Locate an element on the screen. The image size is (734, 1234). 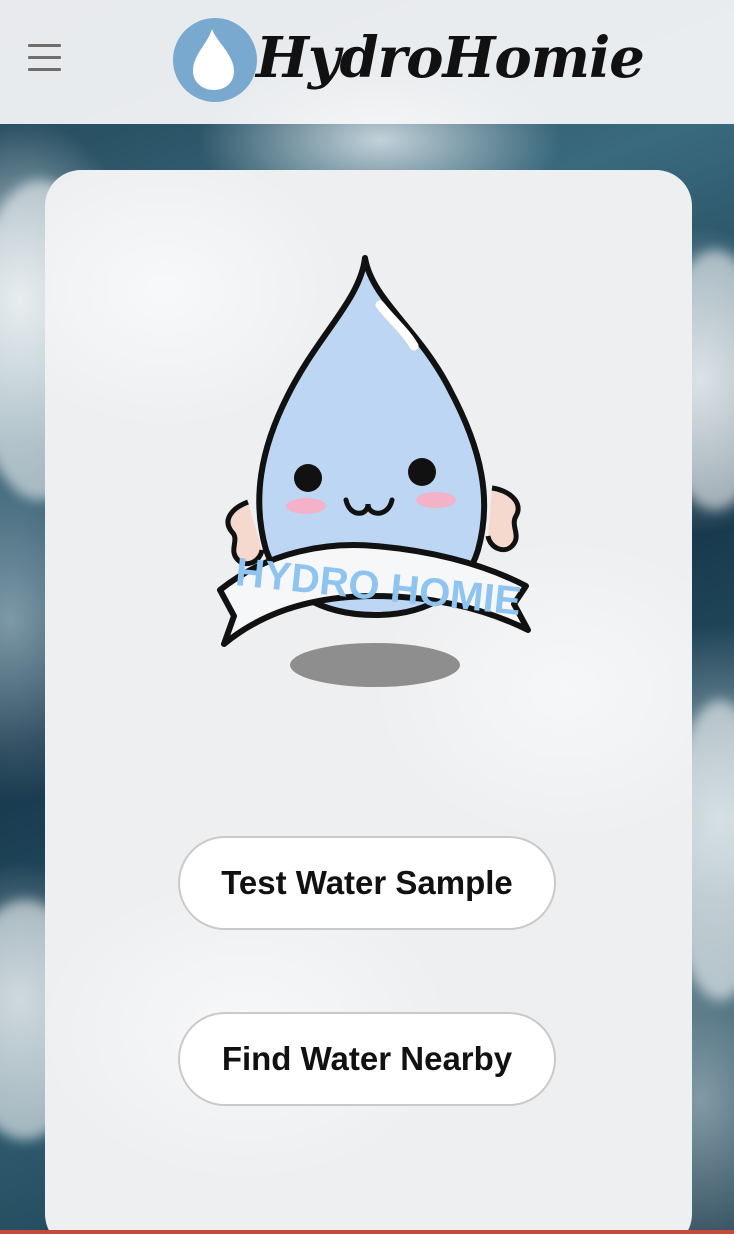
water-drop-icon is located at coordinates (215, 60).